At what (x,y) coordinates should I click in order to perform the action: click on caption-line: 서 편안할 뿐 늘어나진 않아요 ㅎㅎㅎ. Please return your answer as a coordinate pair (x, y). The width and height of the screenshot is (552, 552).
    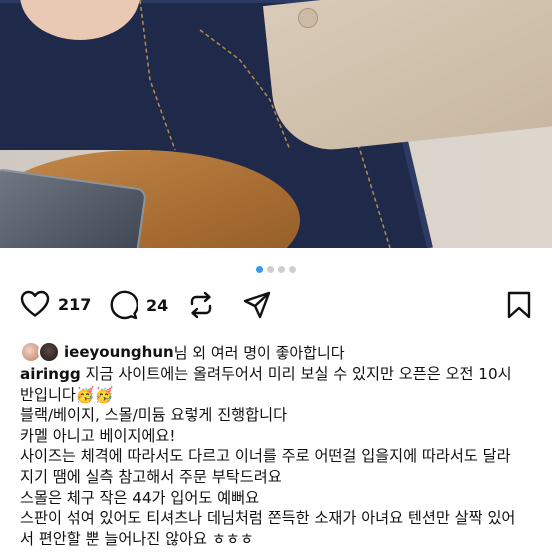
    Looking at the image, I should click on (137, 538).